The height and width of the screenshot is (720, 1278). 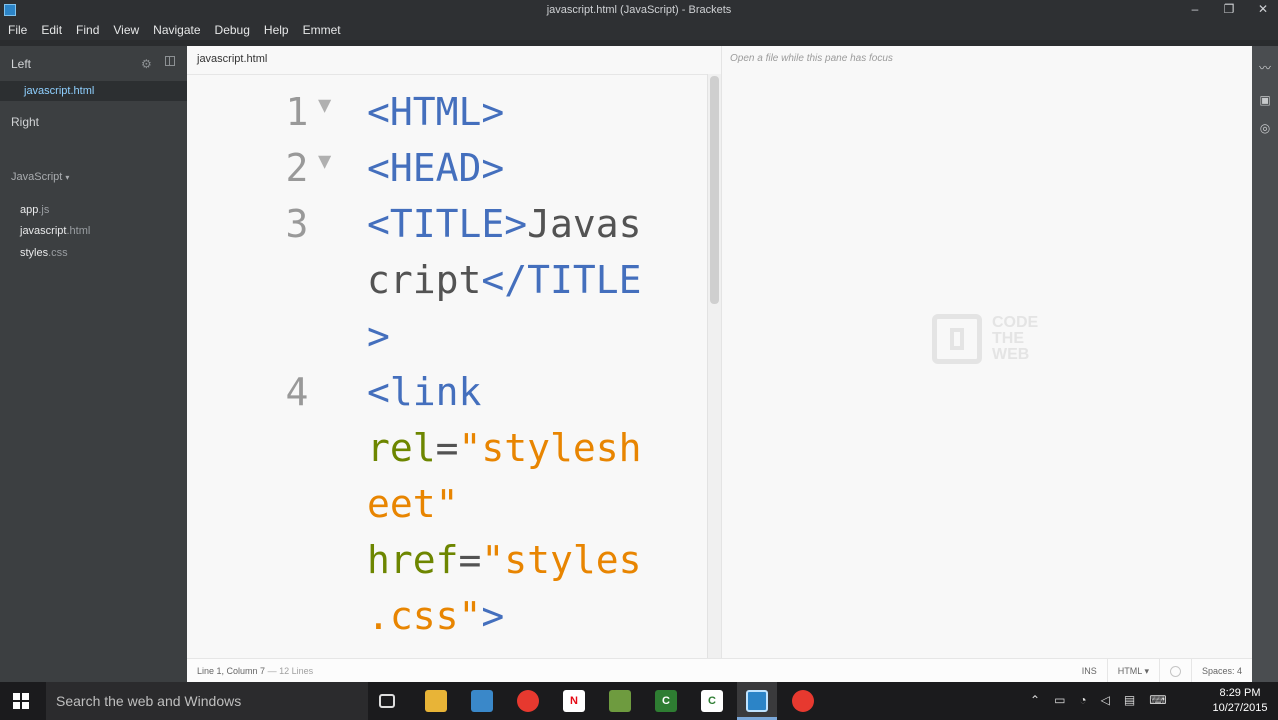 I want to click on code-text: href="styles, so click(x=504, y=560).